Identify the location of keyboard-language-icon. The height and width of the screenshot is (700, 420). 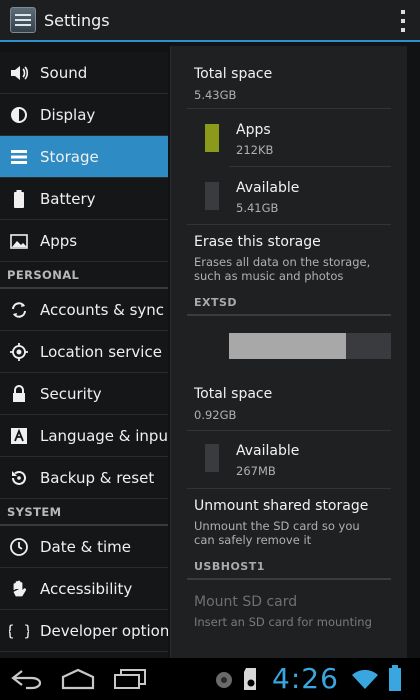
(19, 435).